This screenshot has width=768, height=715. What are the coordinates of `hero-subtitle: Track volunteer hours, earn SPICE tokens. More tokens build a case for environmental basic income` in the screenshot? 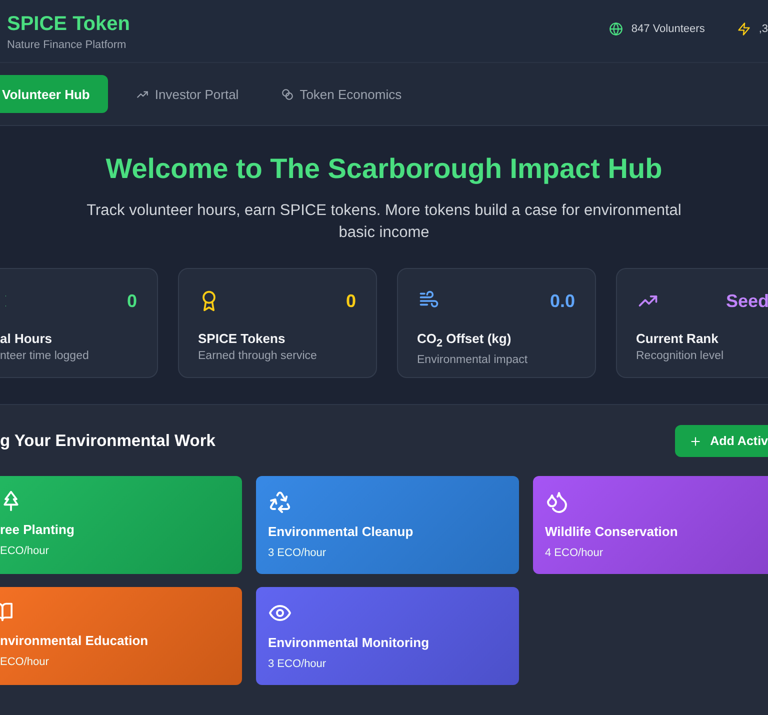 It's located at (384, 222).